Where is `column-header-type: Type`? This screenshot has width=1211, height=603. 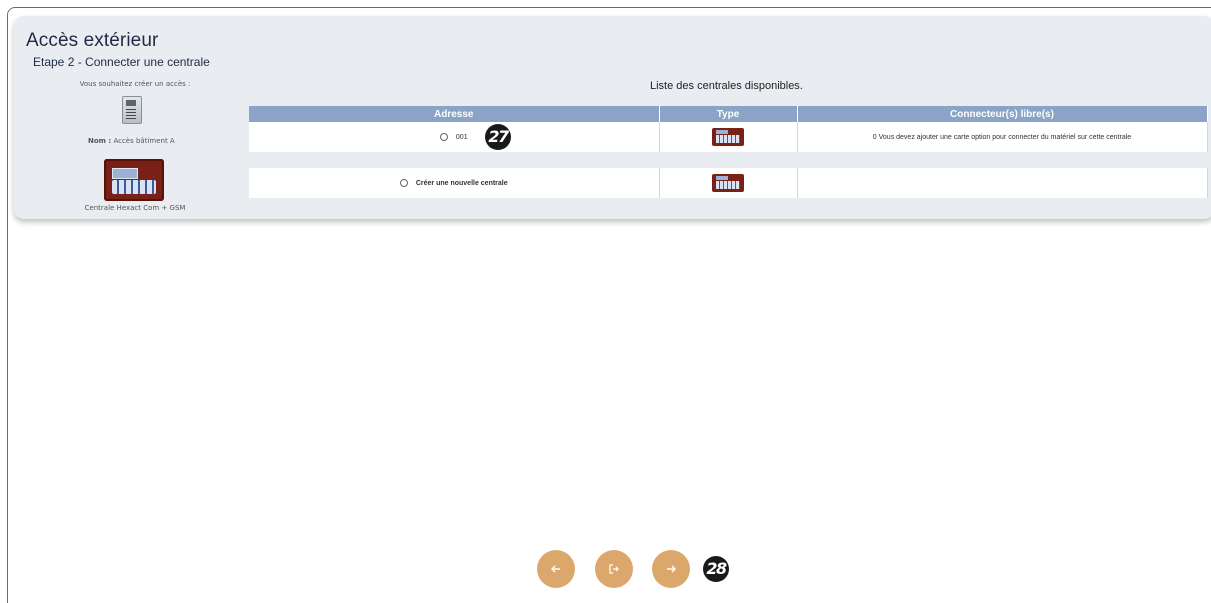
column-header-type: Type is located at coordinates (728, 114).